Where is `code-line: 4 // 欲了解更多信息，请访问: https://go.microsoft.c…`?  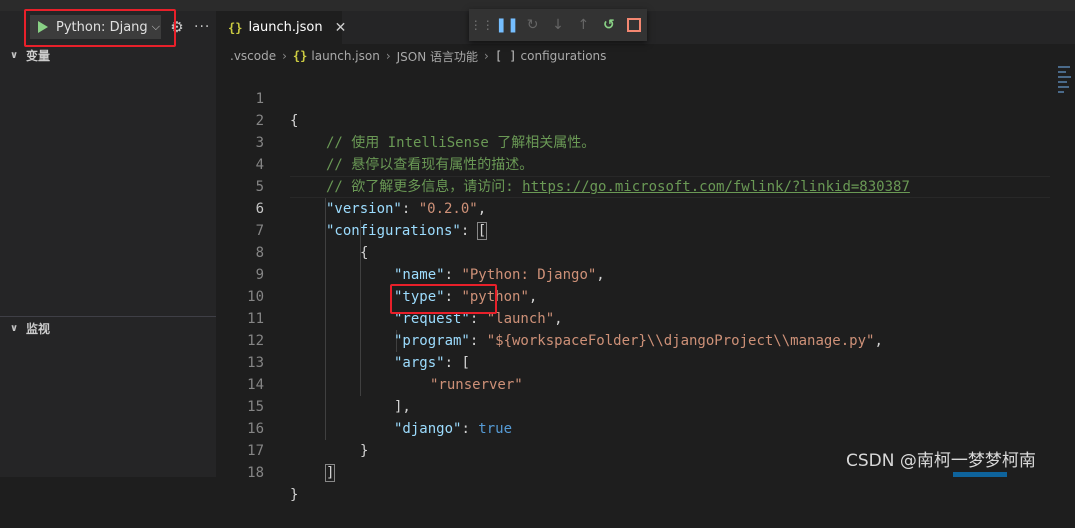
code-line: 4 // 欲了解更多信息，请访问: https://go.microsoft.c… is located at coordinates (645, 163).